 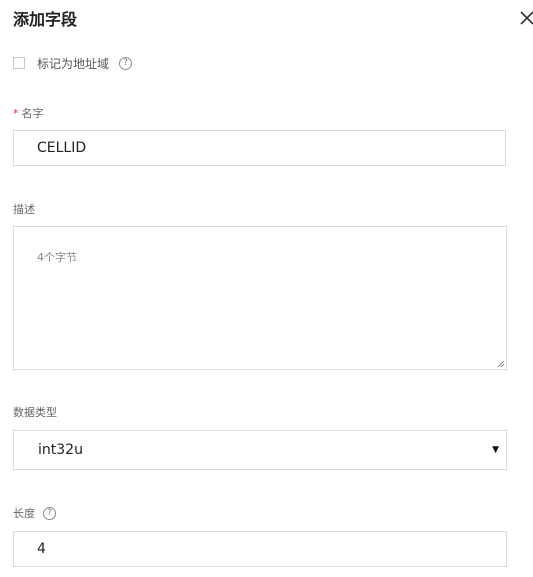 What do you see at coordinates (260, 450) in the screenshot?
I see `data-type-select: int32u ▼` at bounding box center [260, 450].